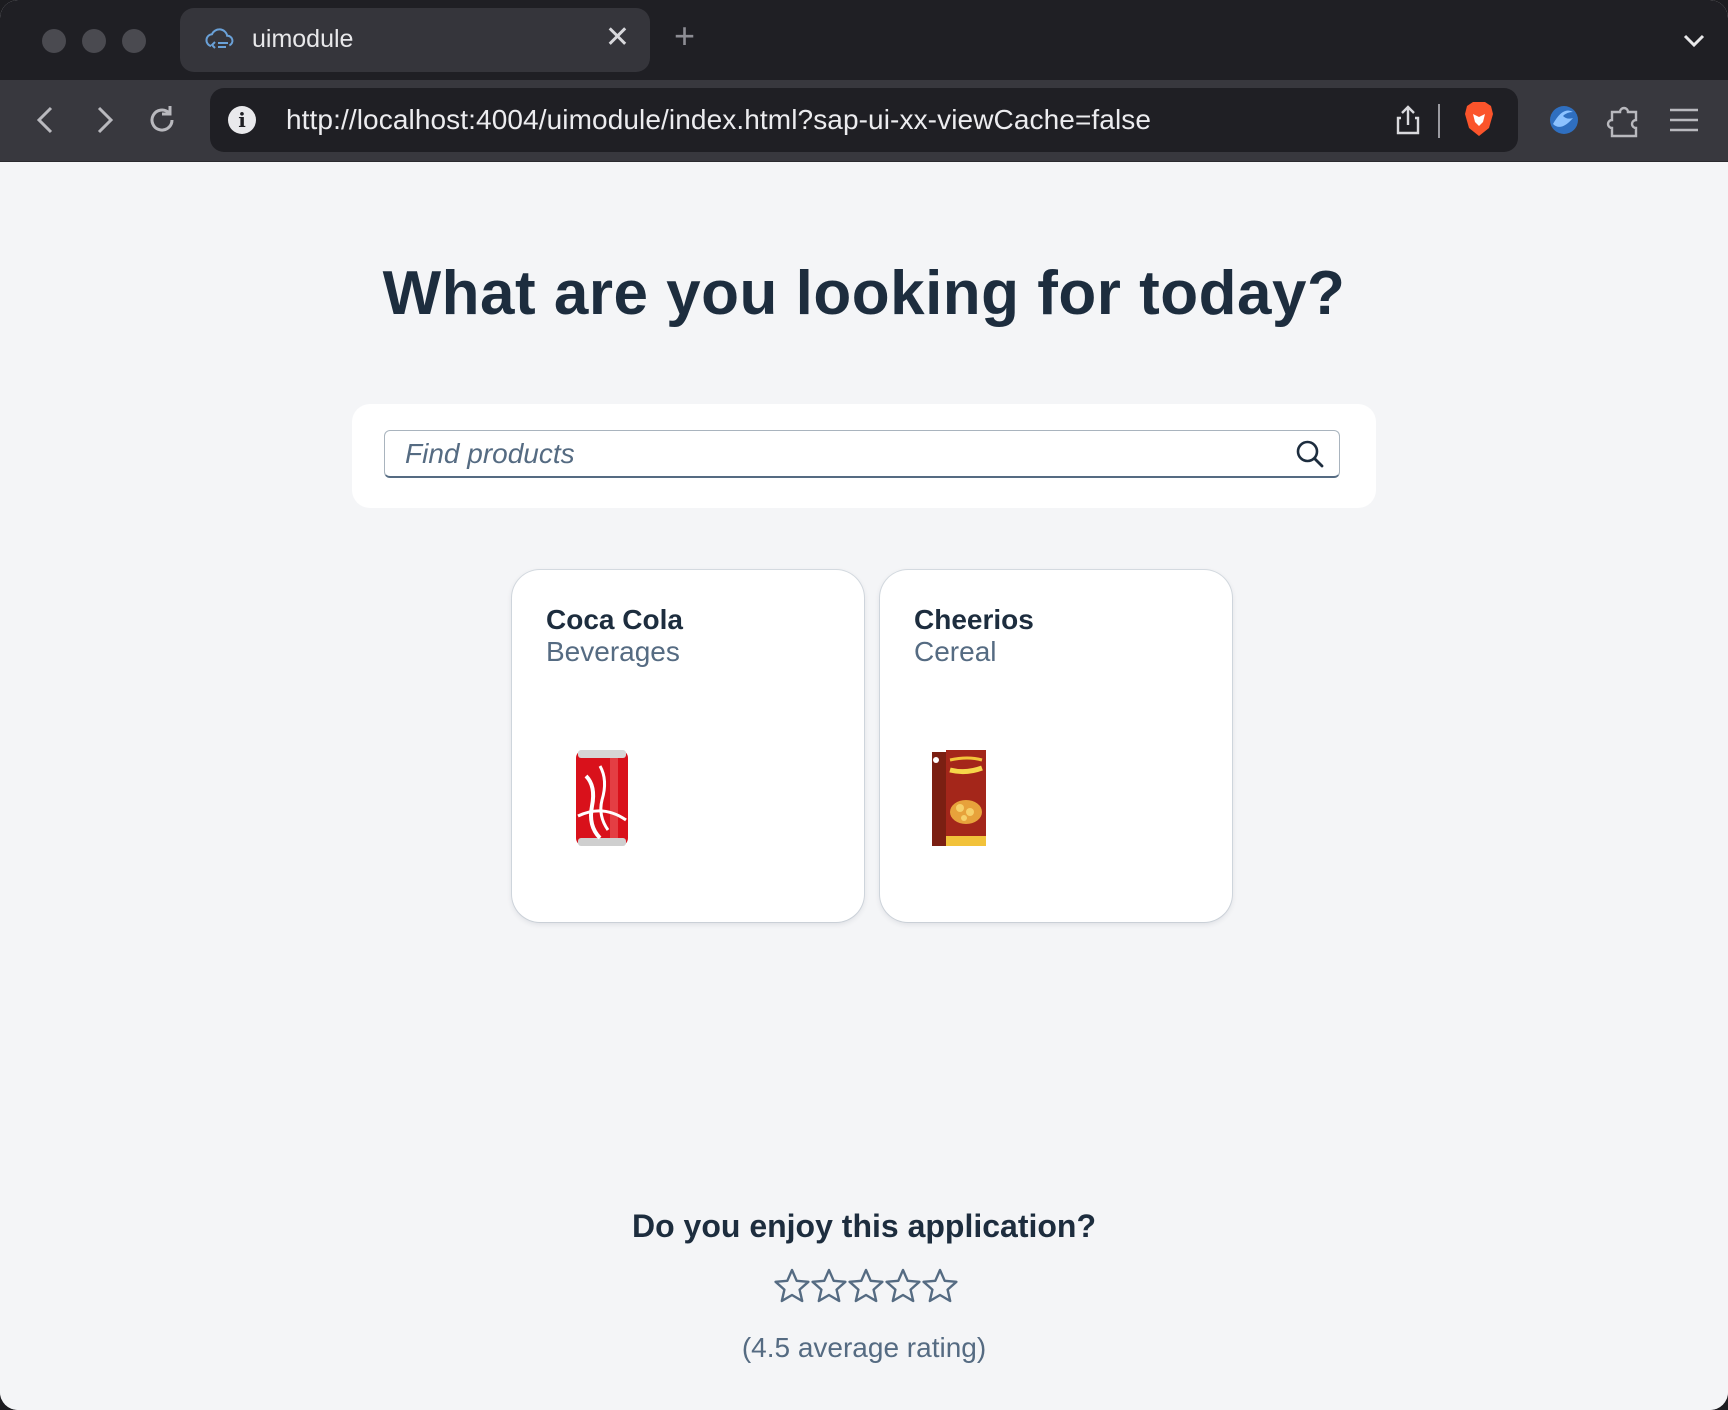 This screenshot has width=1728, height=1410. What do you see at coordinates (303, 39) in the screenshot?
I see `tab-title: uimodule` at bounding box center [303, 39].